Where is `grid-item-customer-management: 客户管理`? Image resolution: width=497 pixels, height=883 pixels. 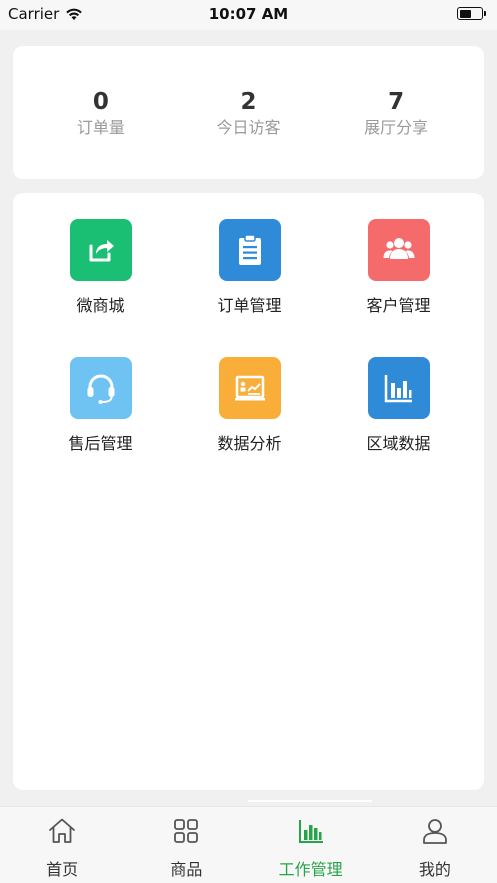
grid-item-customer-management: 客户管理 is located at coordinates (398, 268).